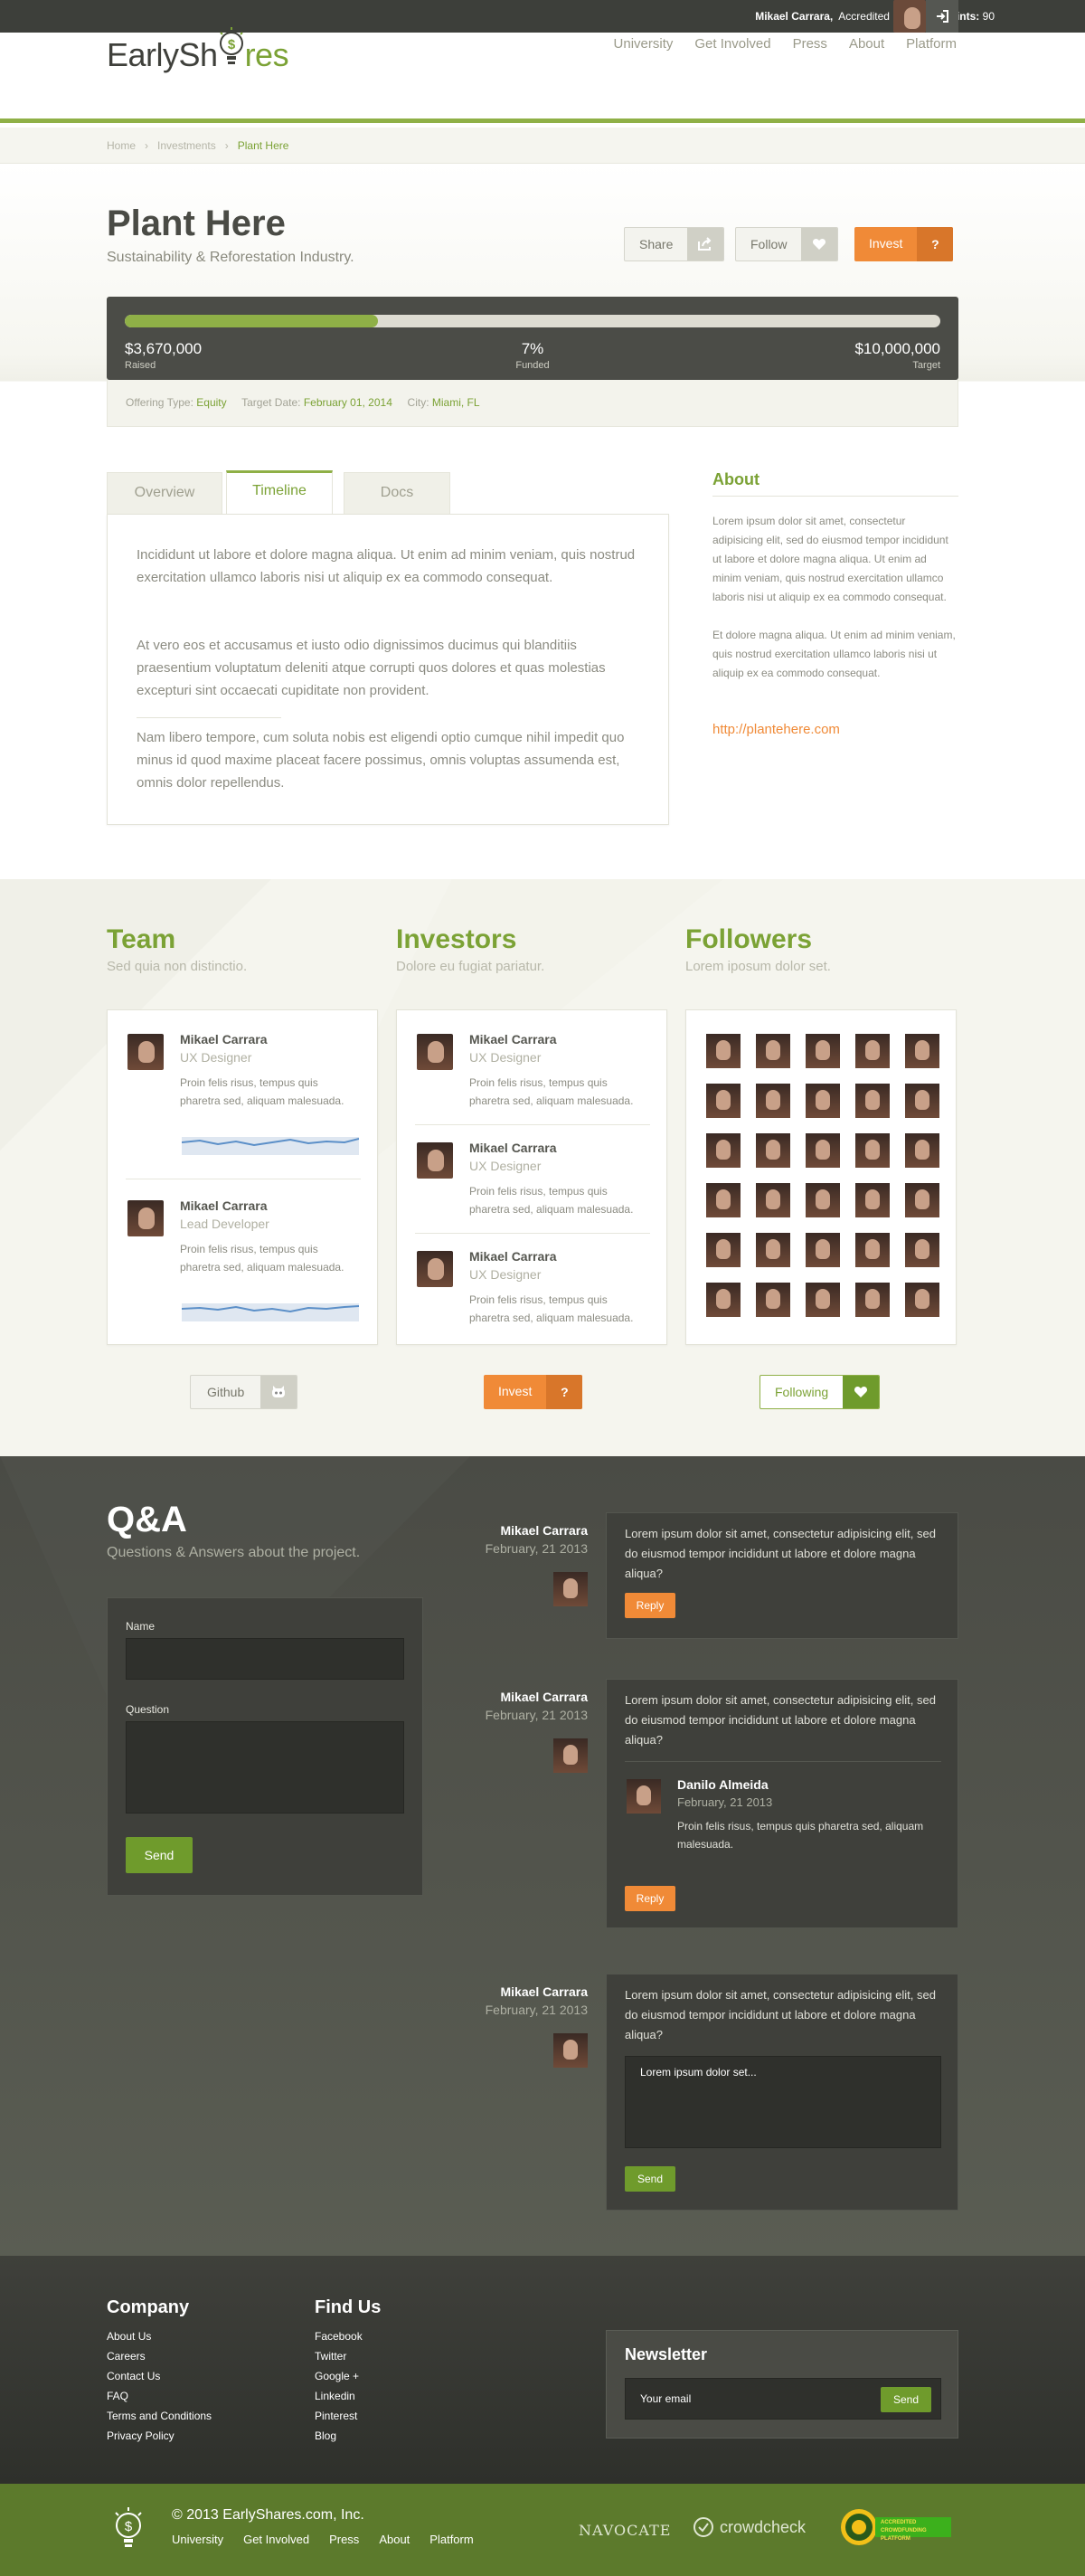 The height and width of the screenshot is (2576, 1085). What do you see at coordinates (160, 2416) in the screenshot?
I see `footer-link: Terms and Conditions` at bounding box center [160, 2416].